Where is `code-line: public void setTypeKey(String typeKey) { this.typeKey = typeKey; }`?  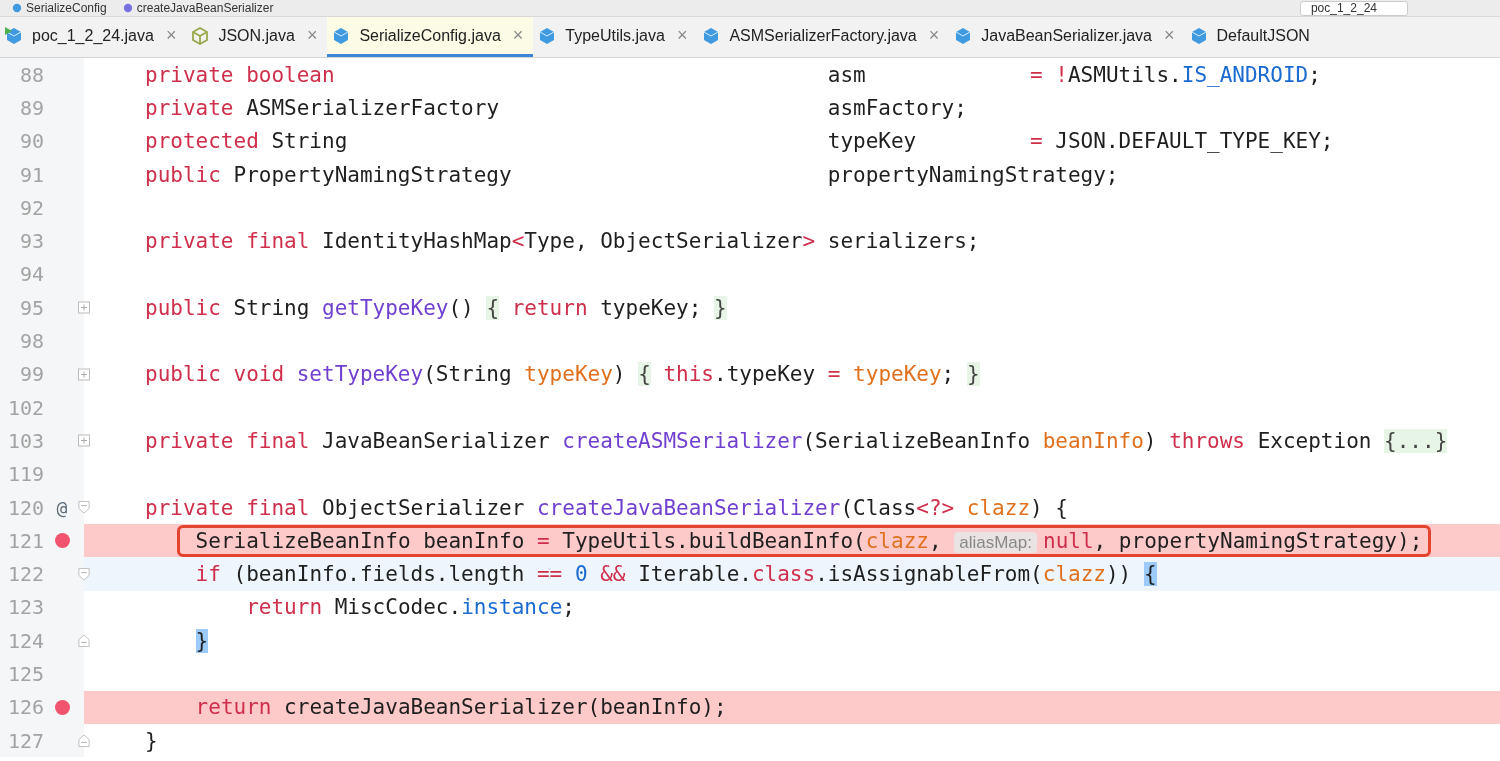 code-line: public void setTypeKey(String typeKey) { this.typeKey = typeKey; } is located at coordinates (562, 374).